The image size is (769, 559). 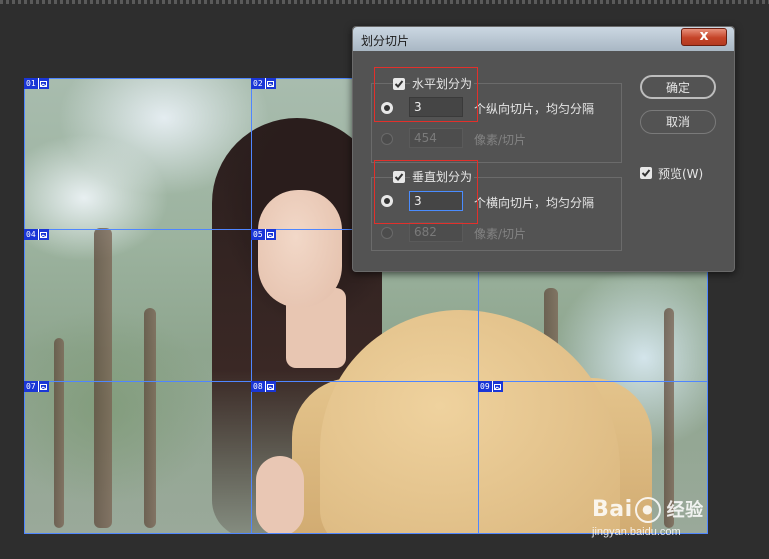 What do you see at coordinates (258, 83) in the screenshot?
I see `slice-number: 02` at bounding box center [258, 83].